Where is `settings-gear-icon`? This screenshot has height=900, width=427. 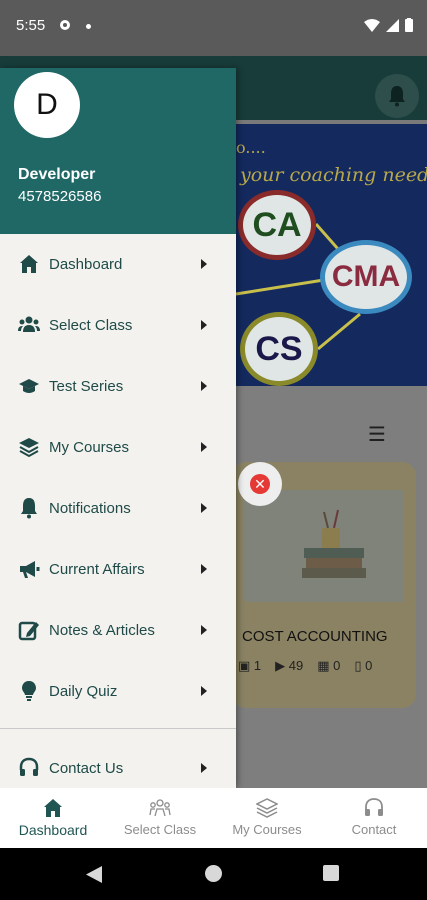
settings-gear-icon is located at coordinates (65, 25).